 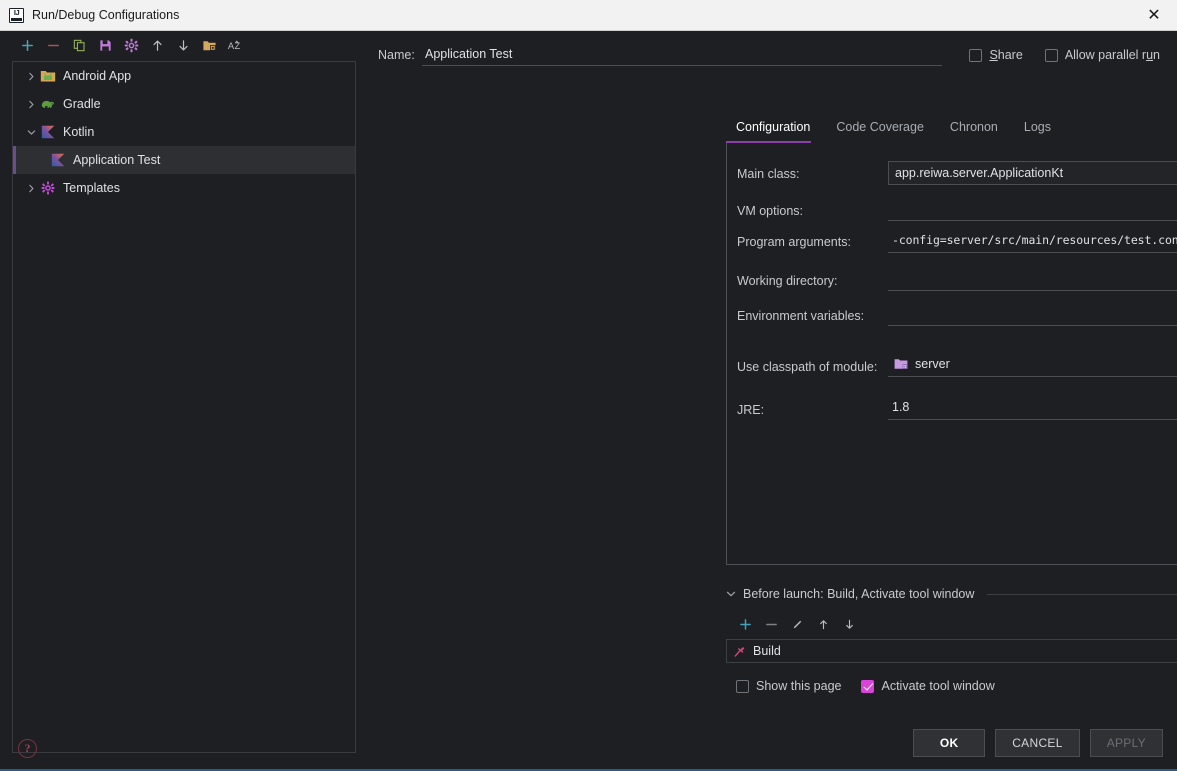 I want to click on sort-az-icon: A Z, so click(x=235, y=45).